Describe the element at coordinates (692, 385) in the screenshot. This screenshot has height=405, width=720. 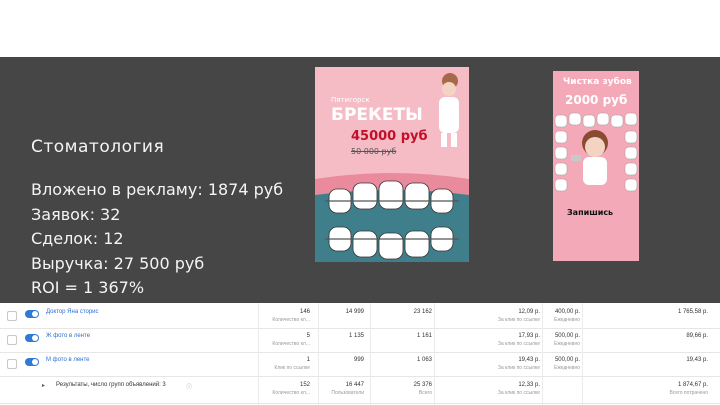
I see `summary-spent-value: 1 874,67 р.` at that location.